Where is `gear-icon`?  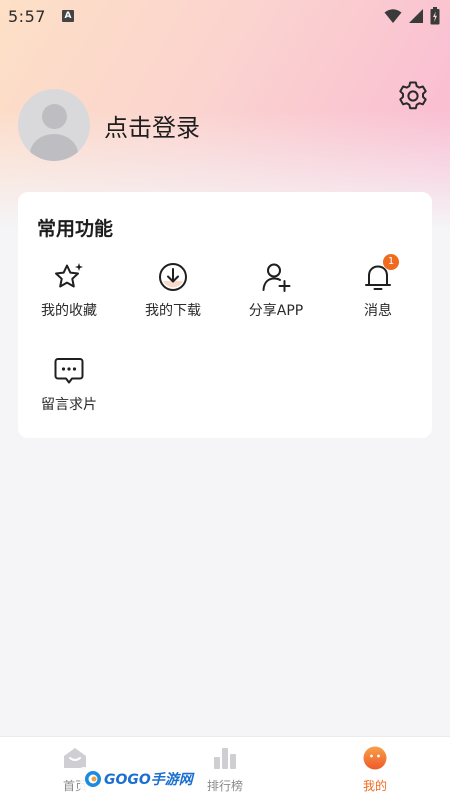 gear-icon is located at coordinates (413, 95).